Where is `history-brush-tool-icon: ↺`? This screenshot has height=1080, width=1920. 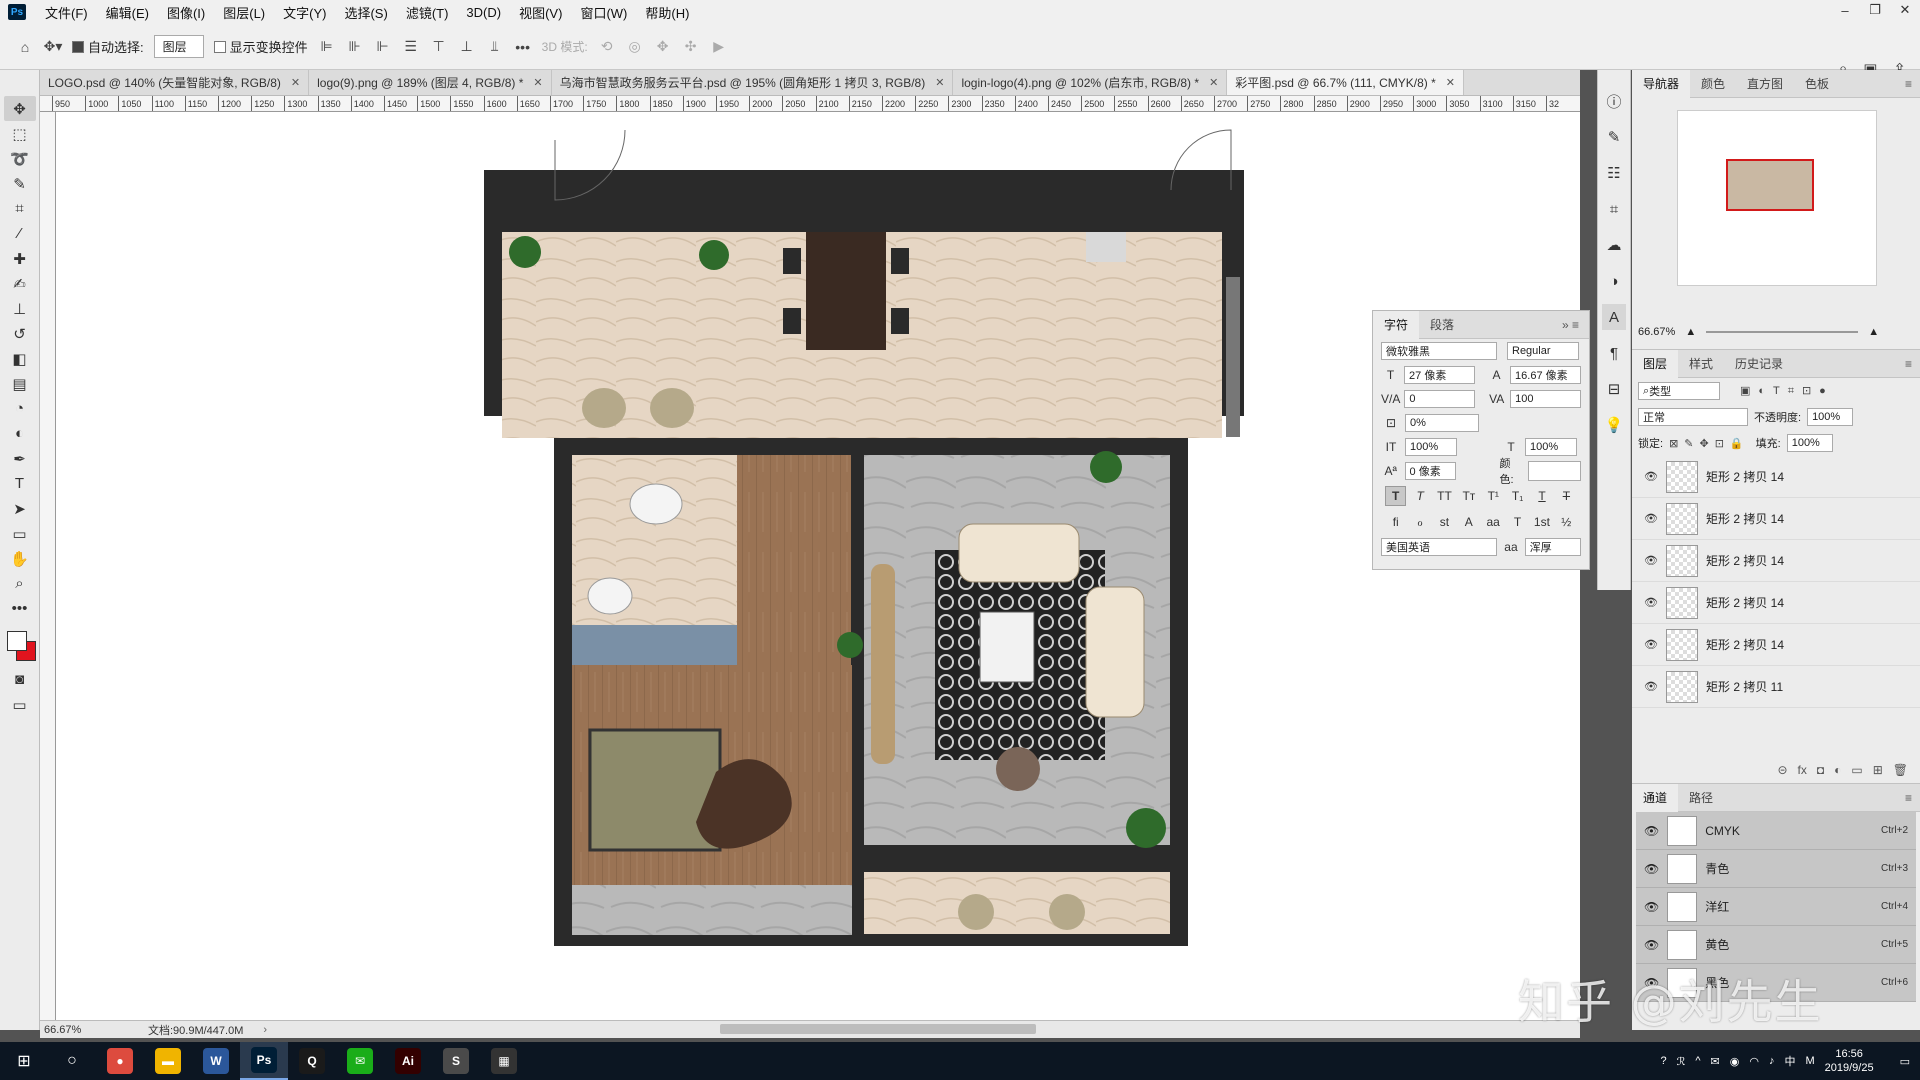 history-brush-tool-icon: ↺ is located at coordinates (20, 333).